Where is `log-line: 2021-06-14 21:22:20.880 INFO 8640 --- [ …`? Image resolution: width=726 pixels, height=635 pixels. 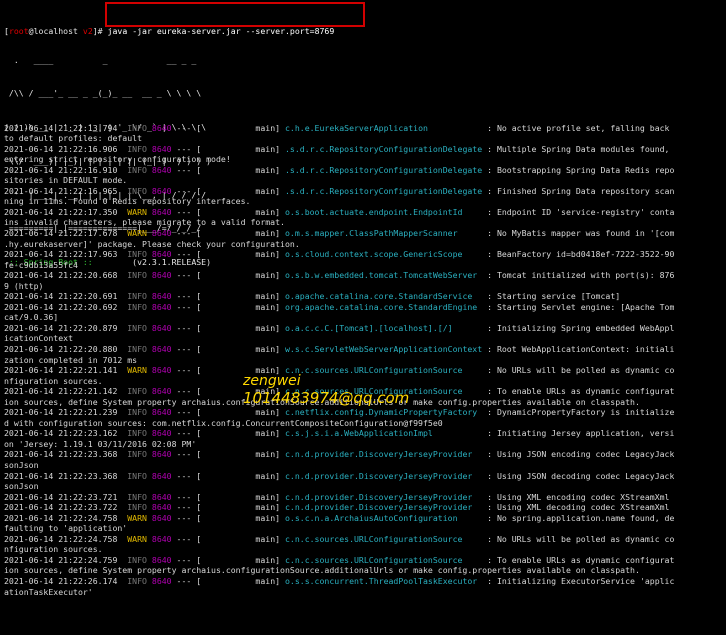 log-line: 2021-06-14 21:22:20.880 INFO 8640 --- [ … is located at coordinates (339, 349).